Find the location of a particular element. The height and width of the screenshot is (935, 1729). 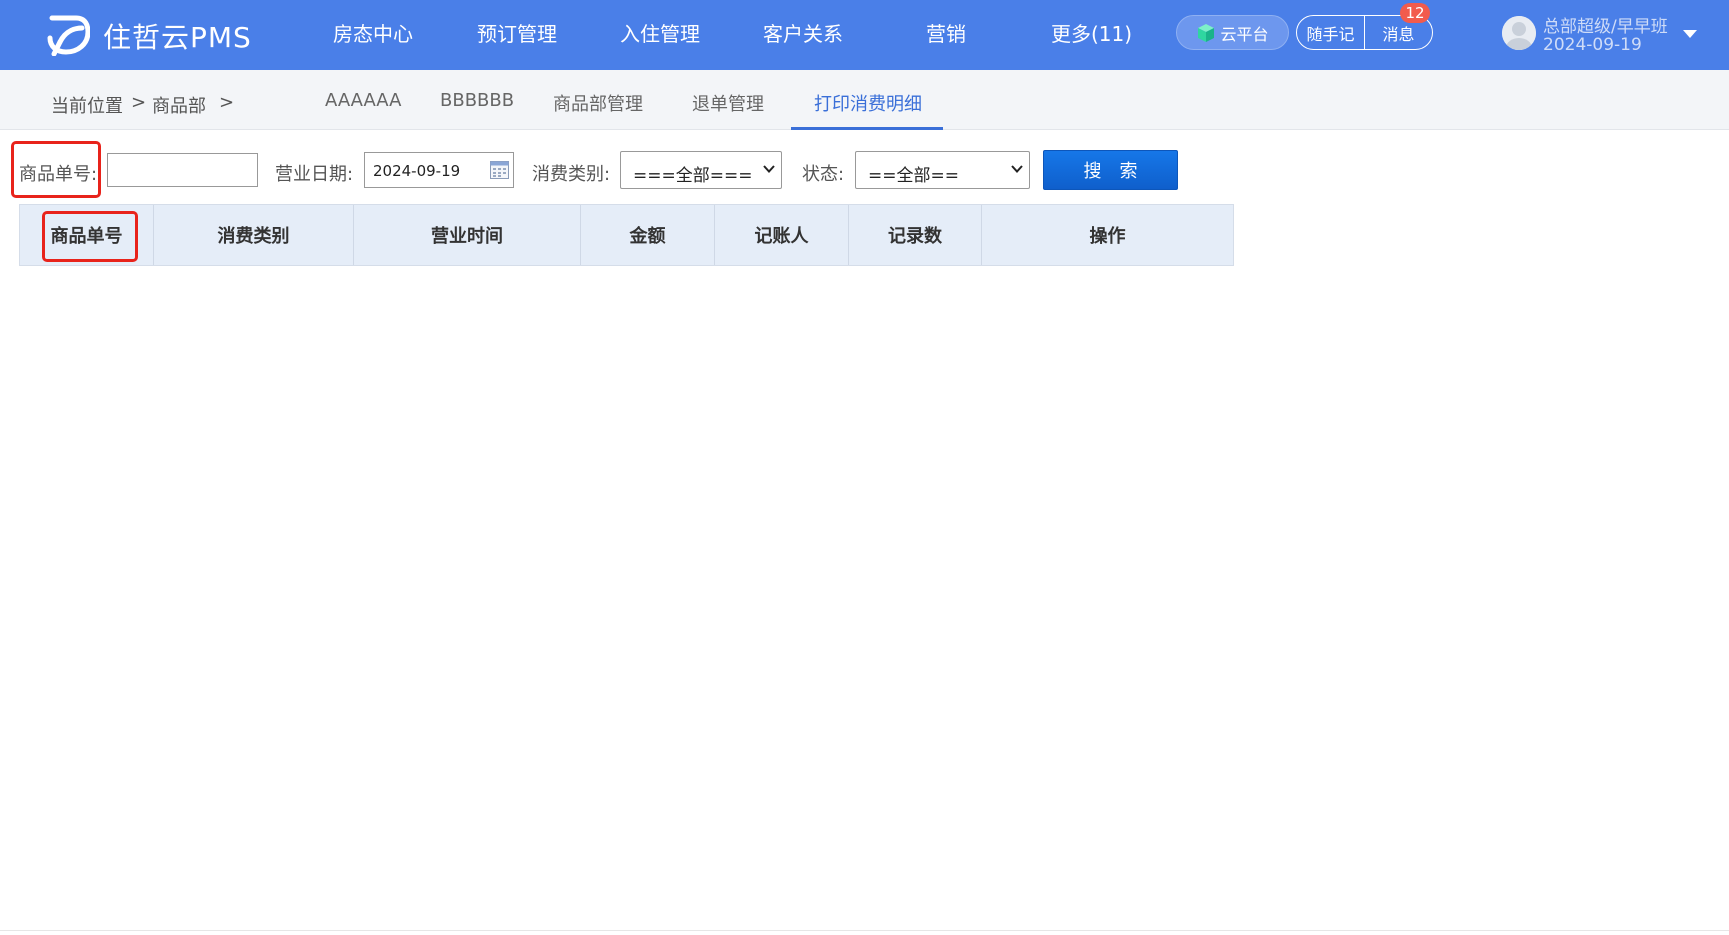

user-icon is located at coordinates (1519, 33).